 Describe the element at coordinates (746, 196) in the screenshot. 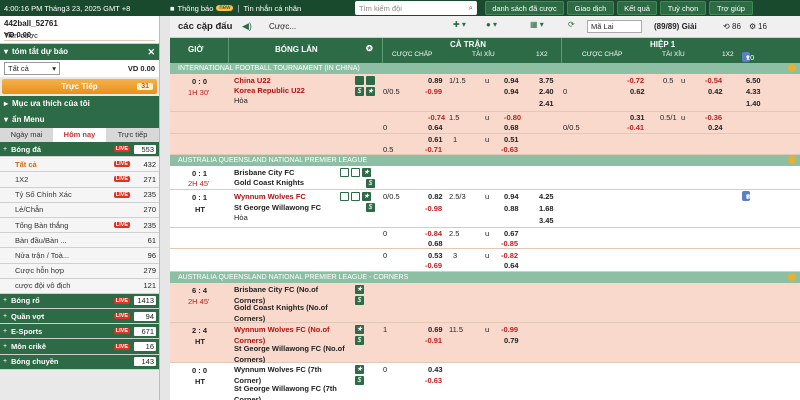

I see `more-markets-button: ▾ 8` at that location.